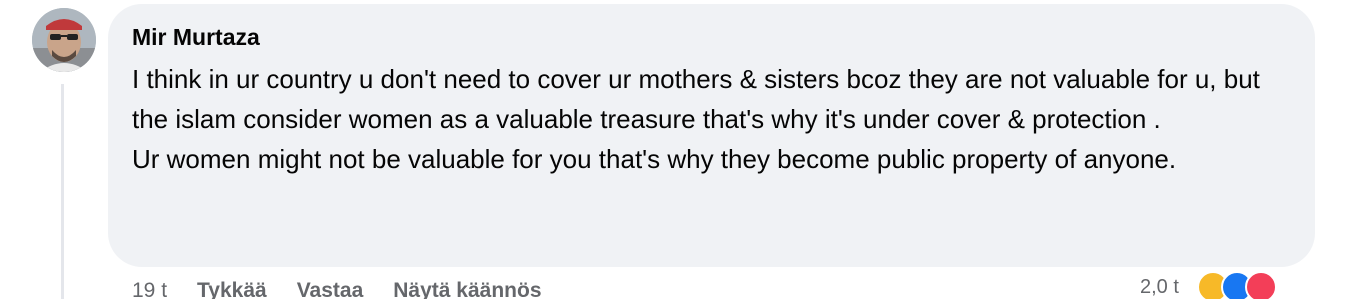 The height and width of the screenshot is (299, 1359). What do you see at coordinates (1159, 287) in the screenshot?
I see `reaction-count: 2,0 t` at bounding box center [1159, 287].